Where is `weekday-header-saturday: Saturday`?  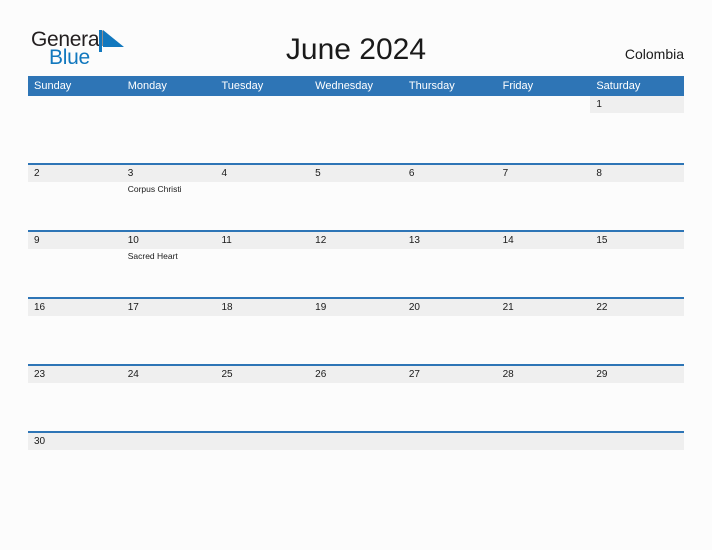
weekday-header-saturday: Saturday is located at coordinates (618, 86).